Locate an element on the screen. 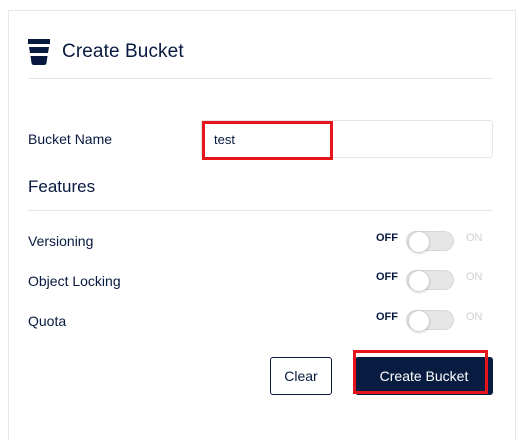 This screenshot has width=520, height=440. object-locking-switch: OFF ON is located at coordinates (429, 280).